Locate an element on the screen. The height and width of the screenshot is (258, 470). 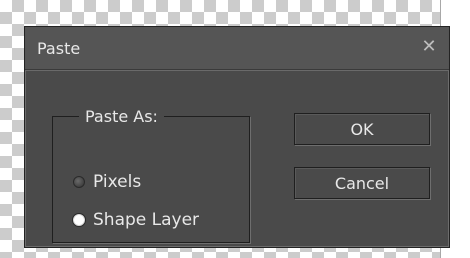
radio-unselected-icon is located at coordinates (79, 182).